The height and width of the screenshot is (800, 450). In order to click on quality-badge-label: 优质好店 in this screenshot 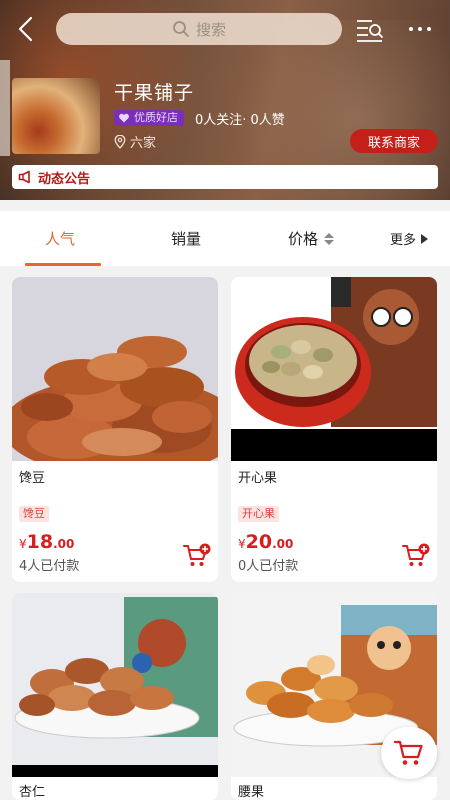, I will do `click(156, 117)`.